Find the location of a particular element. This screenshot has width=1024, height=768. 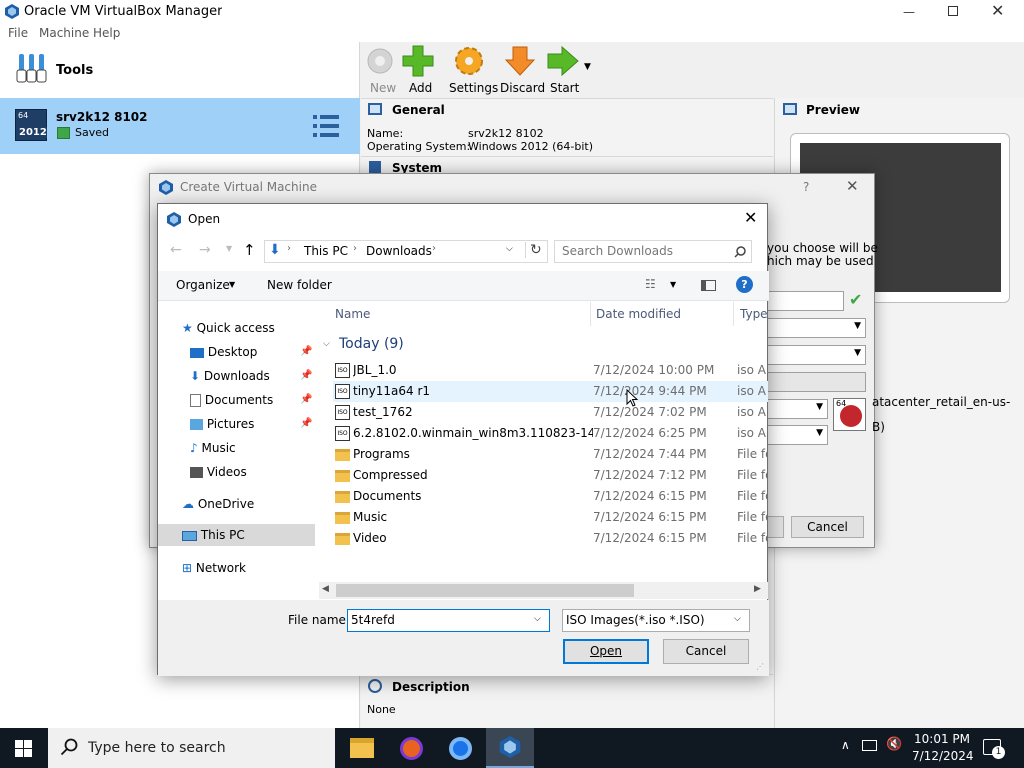

version-combo: ▼ is located at coordinates (797, 435).